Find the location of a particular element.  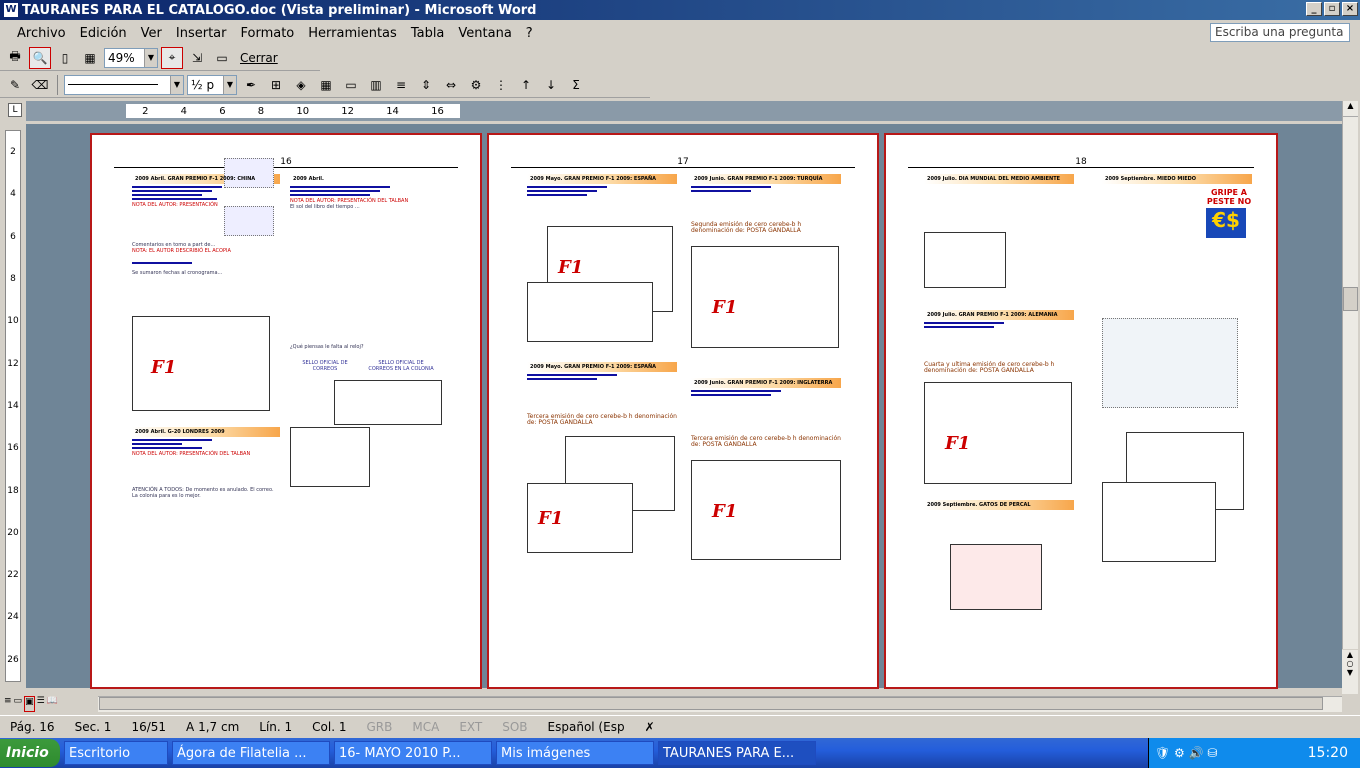

menu-formato: Formato is located at coordinates (267, 33).